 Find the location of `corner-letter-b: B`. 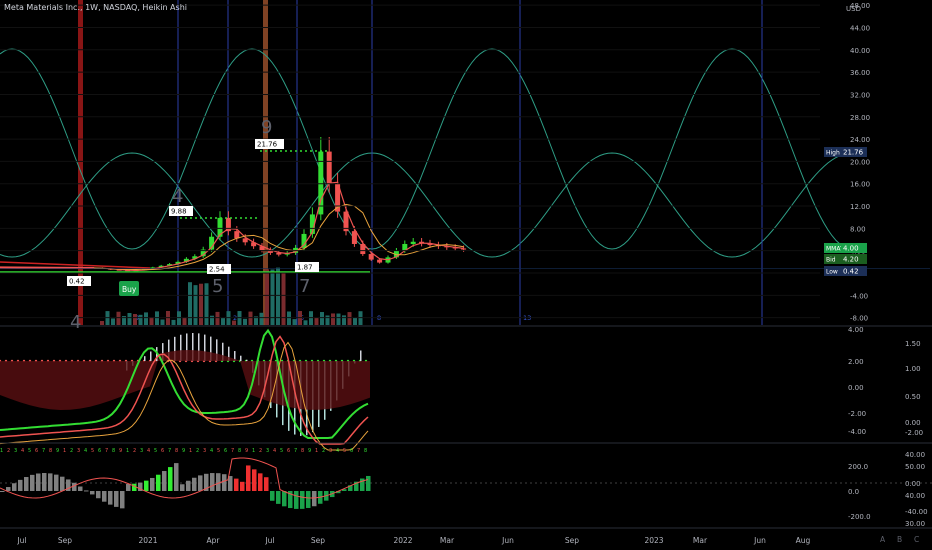

corner-letter-b: B is located at coordinates (899, 539).